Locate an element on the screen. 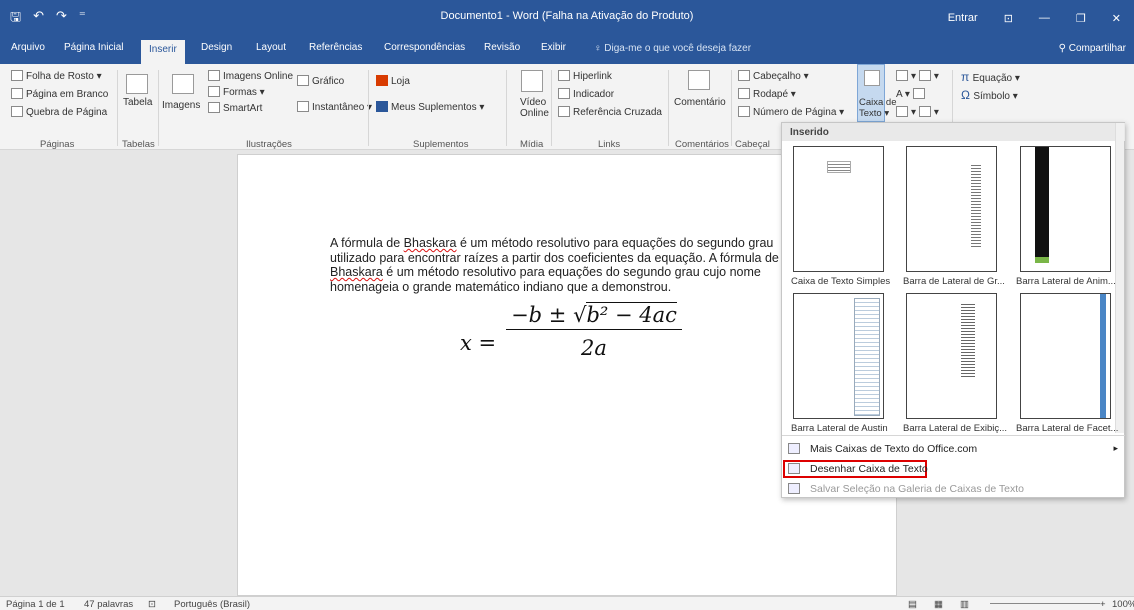  shapes-icon is located at coordinates (214, 91).